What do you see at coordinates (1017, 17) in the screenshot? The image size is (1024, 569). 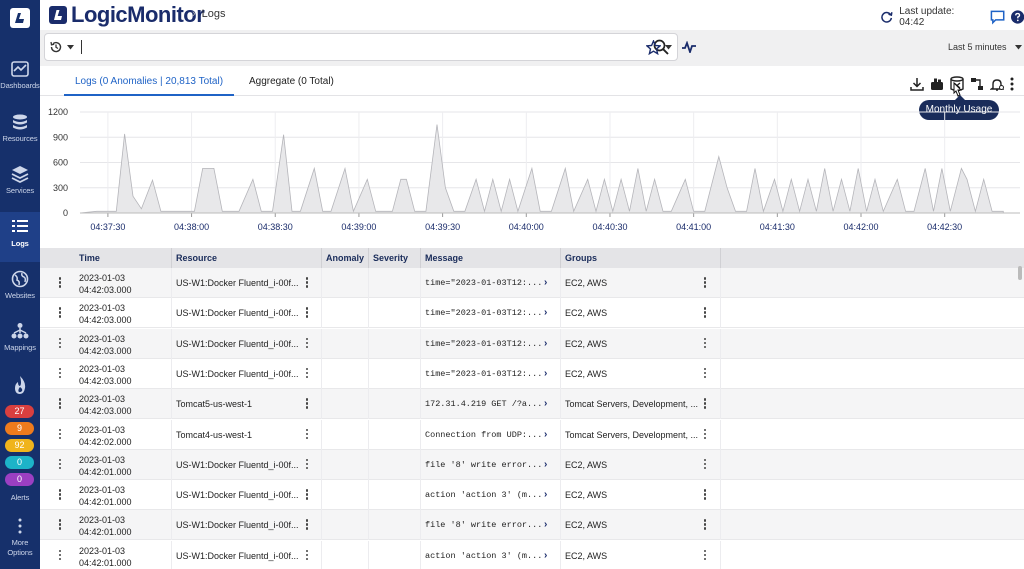 I see `help-icon` at bounding box center [1017, 17].